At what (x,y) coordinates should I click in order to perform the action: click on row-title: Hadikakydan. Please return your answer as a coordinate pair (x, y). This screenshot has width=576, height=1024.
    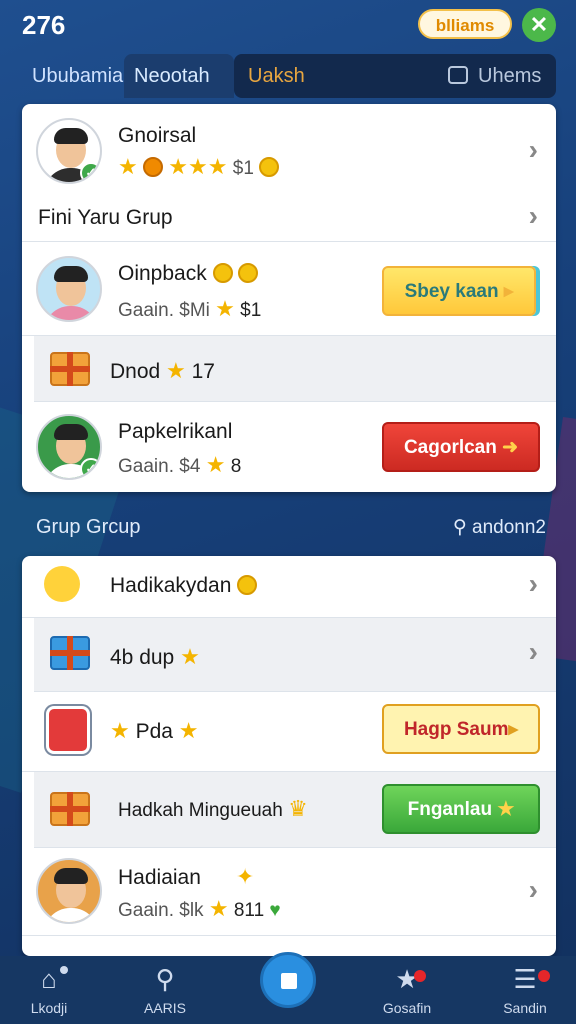
    Looking at the image, I should click on (184, 586).